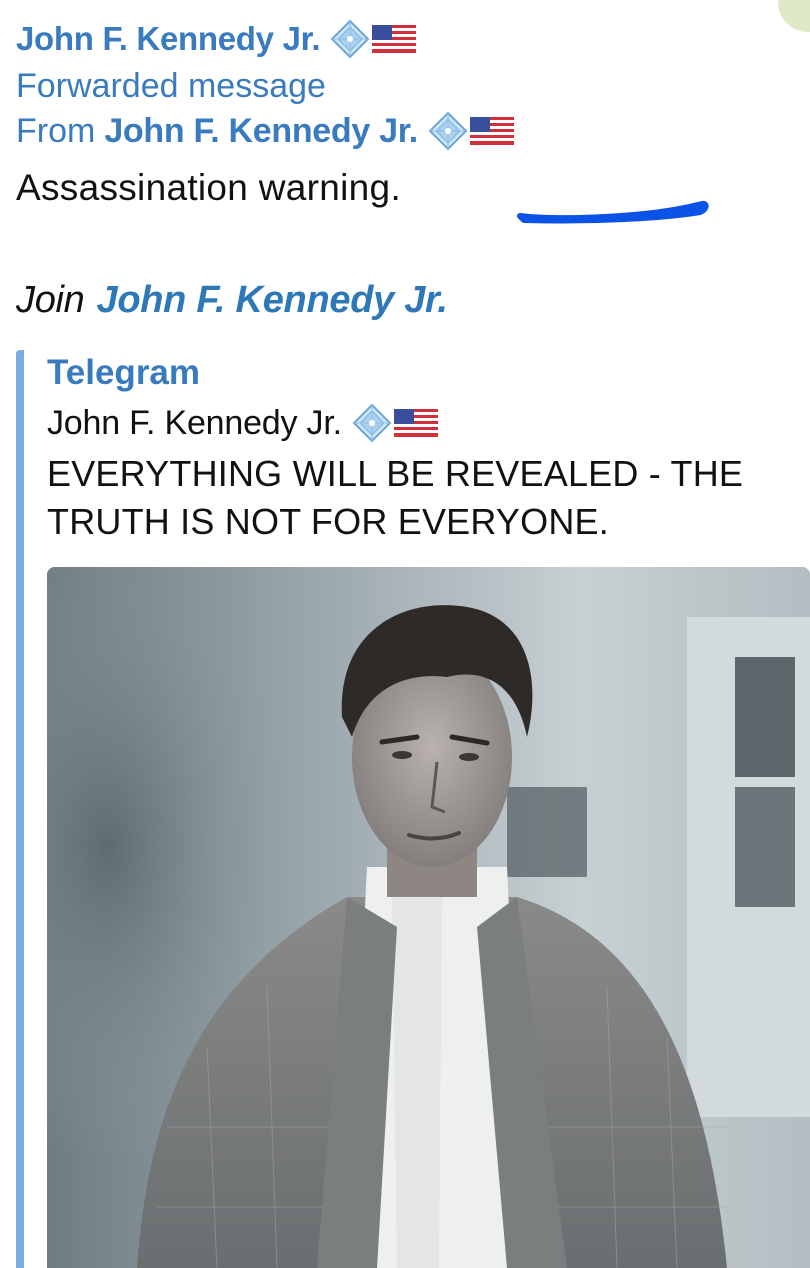 This screenshot has height=1268, width=810. I want to click on preview-site-name: Telegram, so click(124, 372).